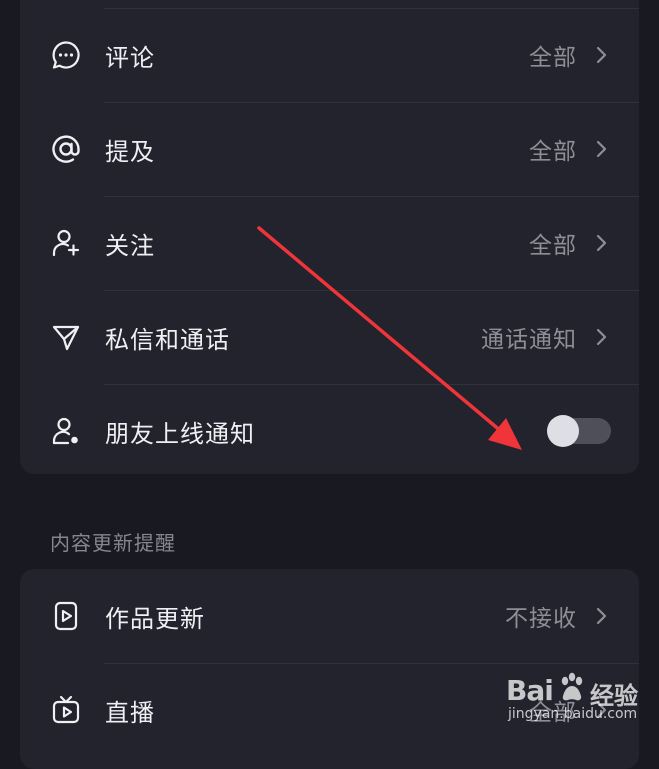 The width and height of the screenshot is (659, 769). Describe the element at coordinates (563, 431) in the screenshot. I see `toggle-knob` at that location.